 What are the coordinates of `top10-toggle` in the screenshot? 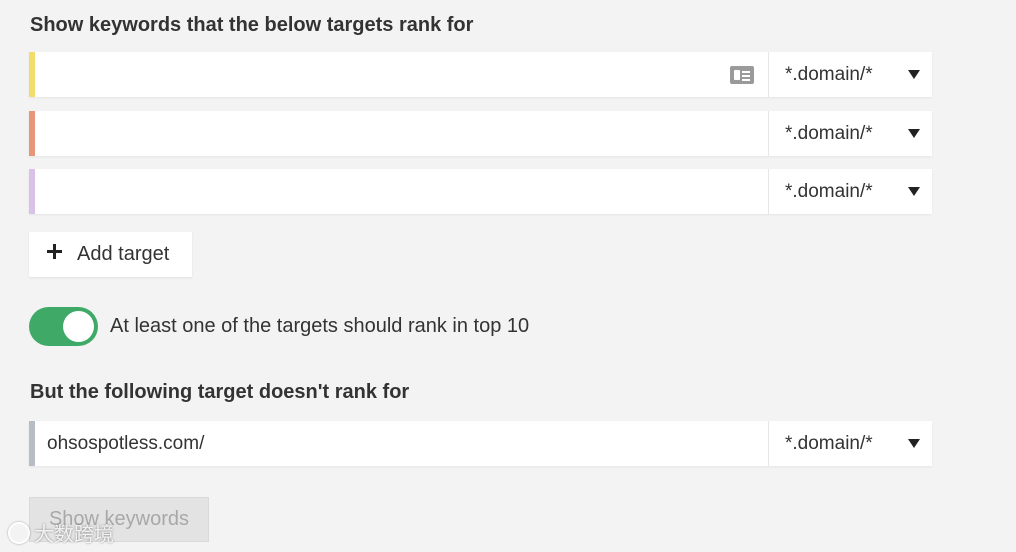 It's located at (63, 326).